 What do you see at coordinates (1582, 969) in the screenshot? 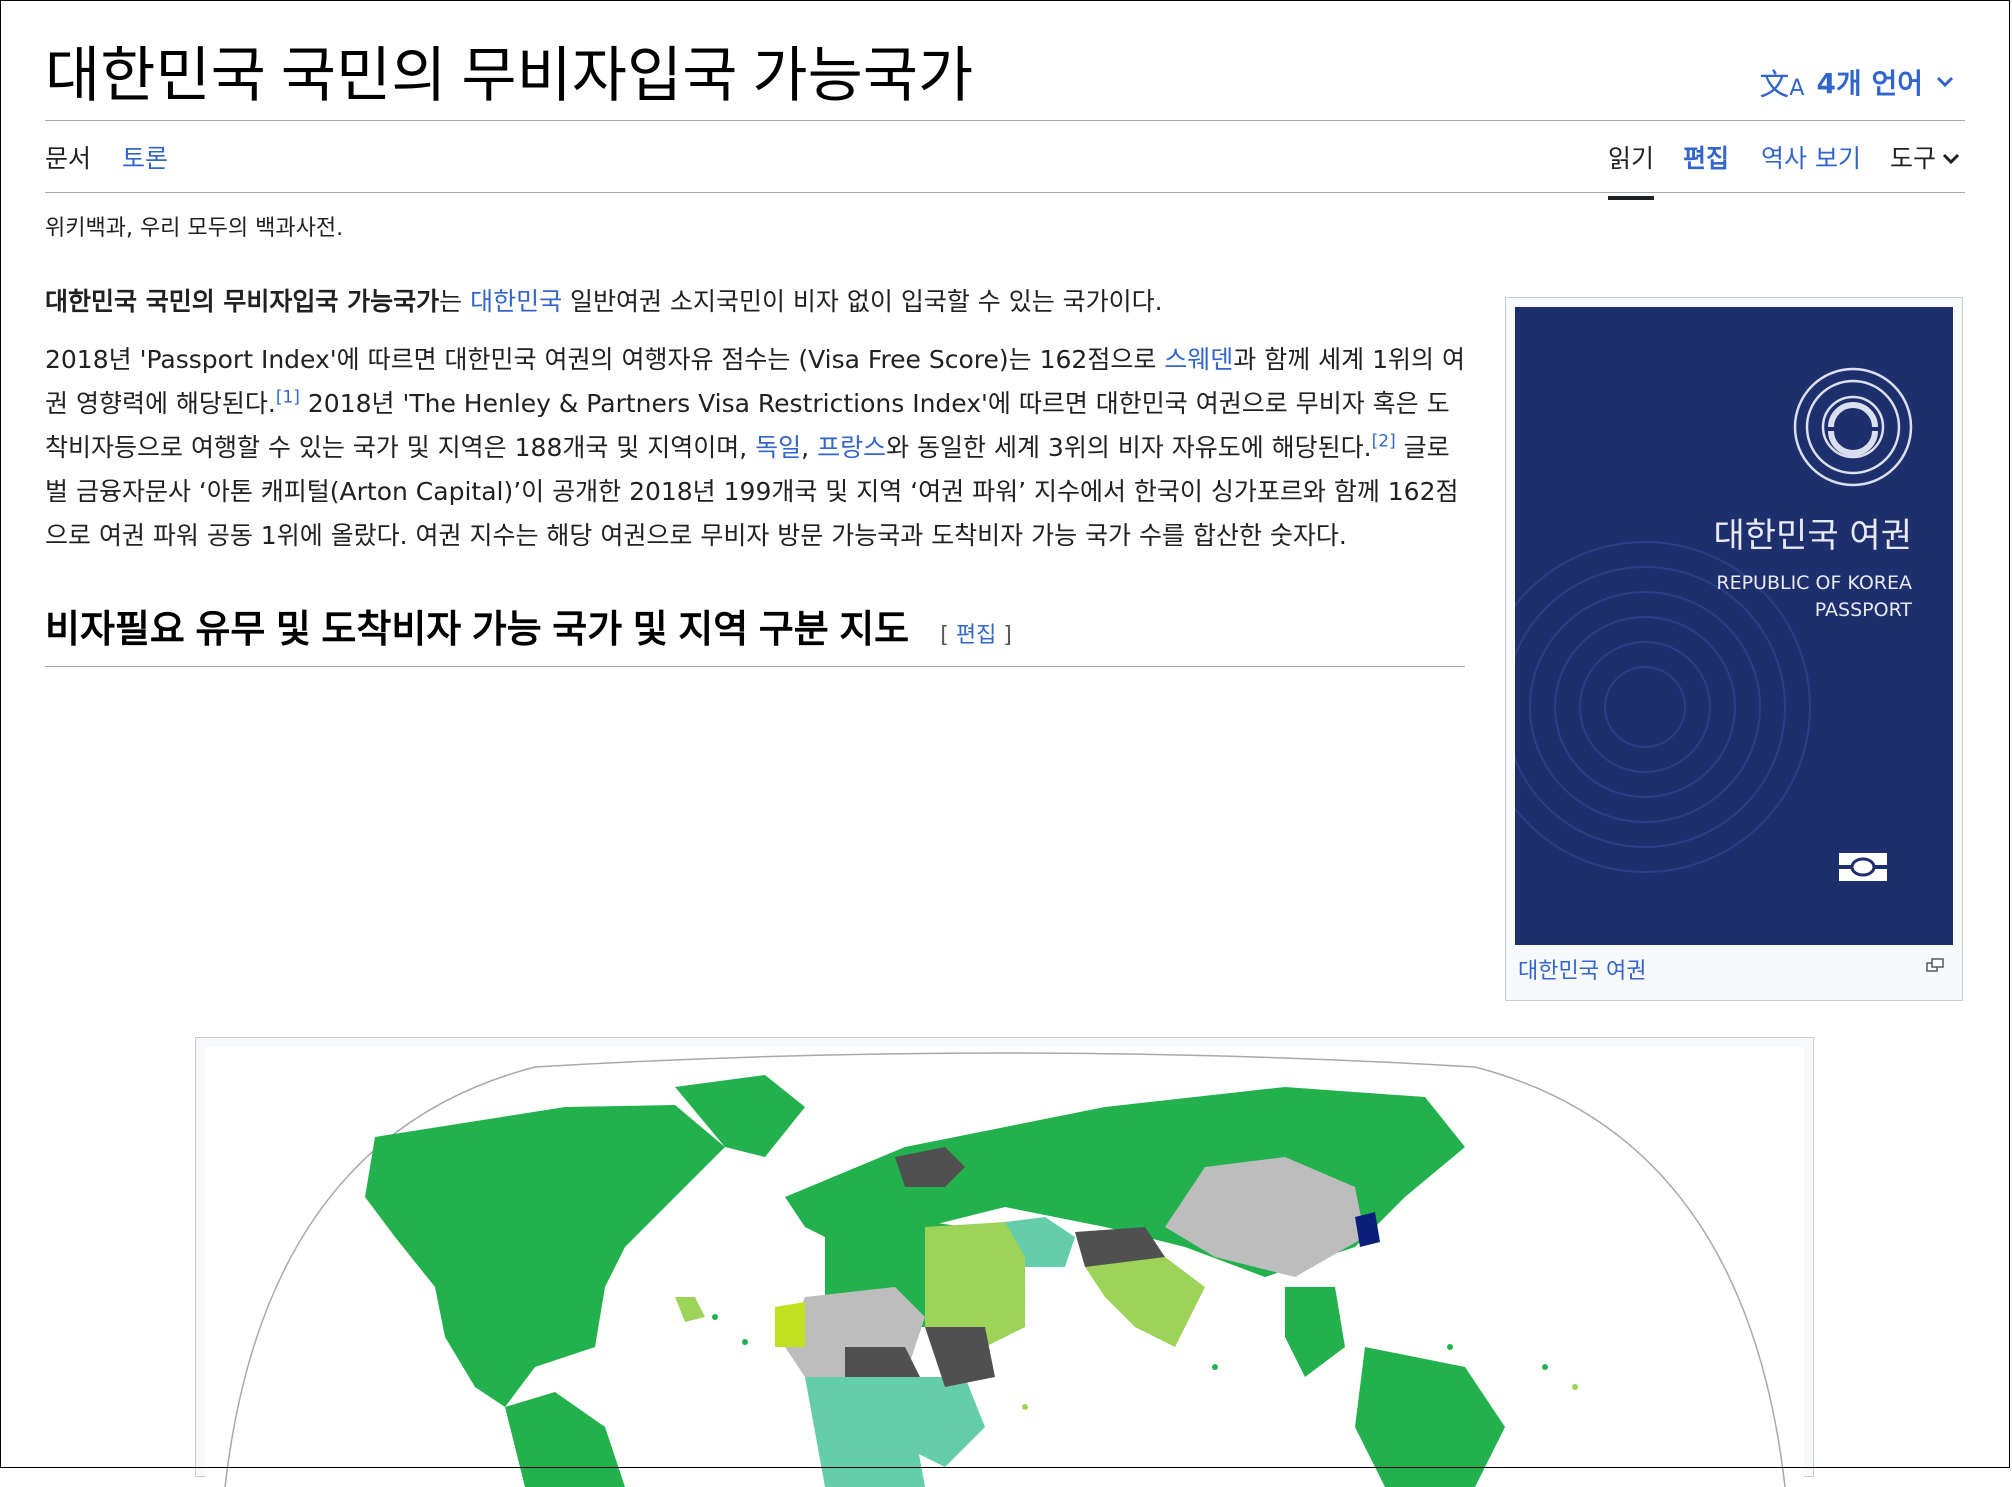
I see `infobox-caption: 대한민국 여권` at bounding box center [1582, 969].